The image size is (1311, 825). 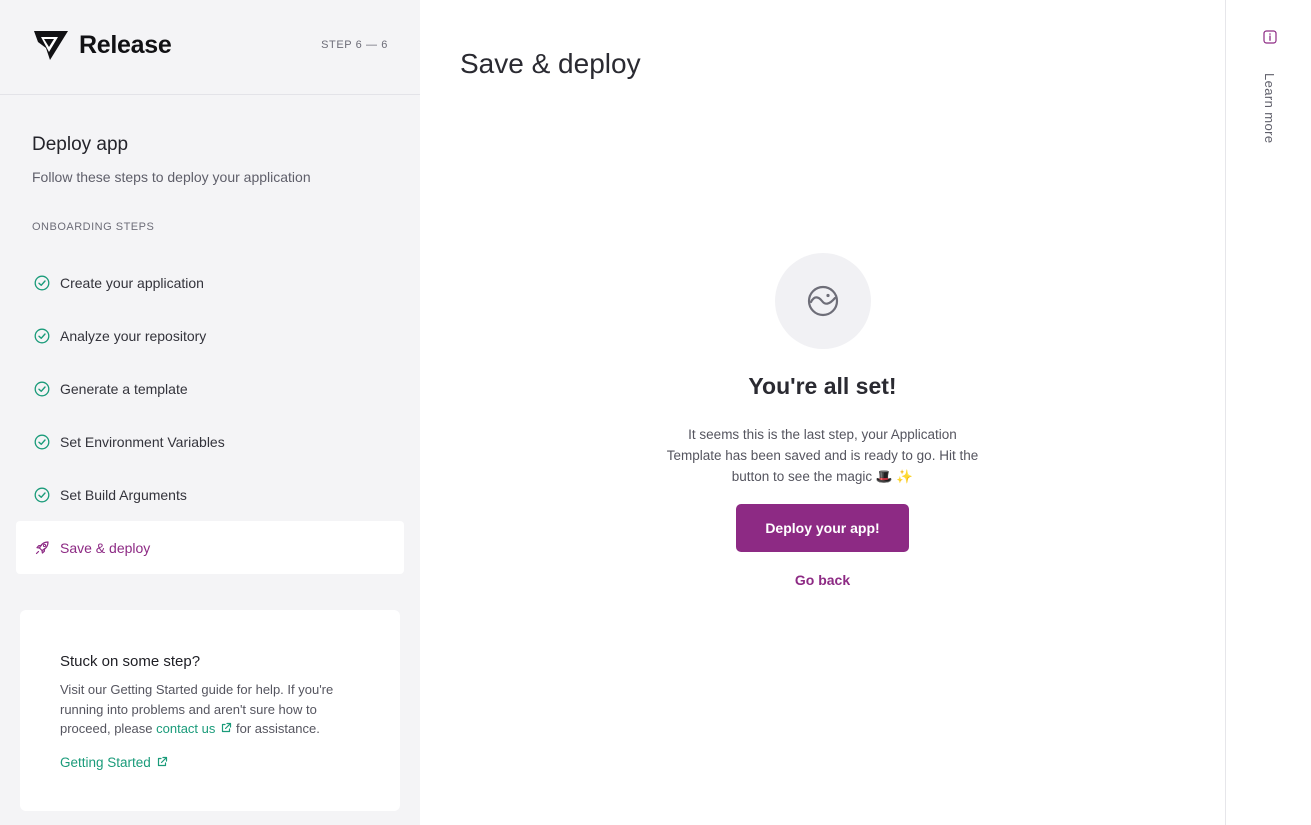 What do you see at coordinates (124, 388) in the screenshot?
I see `step-label: Generate a template` at bounding box center [124, 388].